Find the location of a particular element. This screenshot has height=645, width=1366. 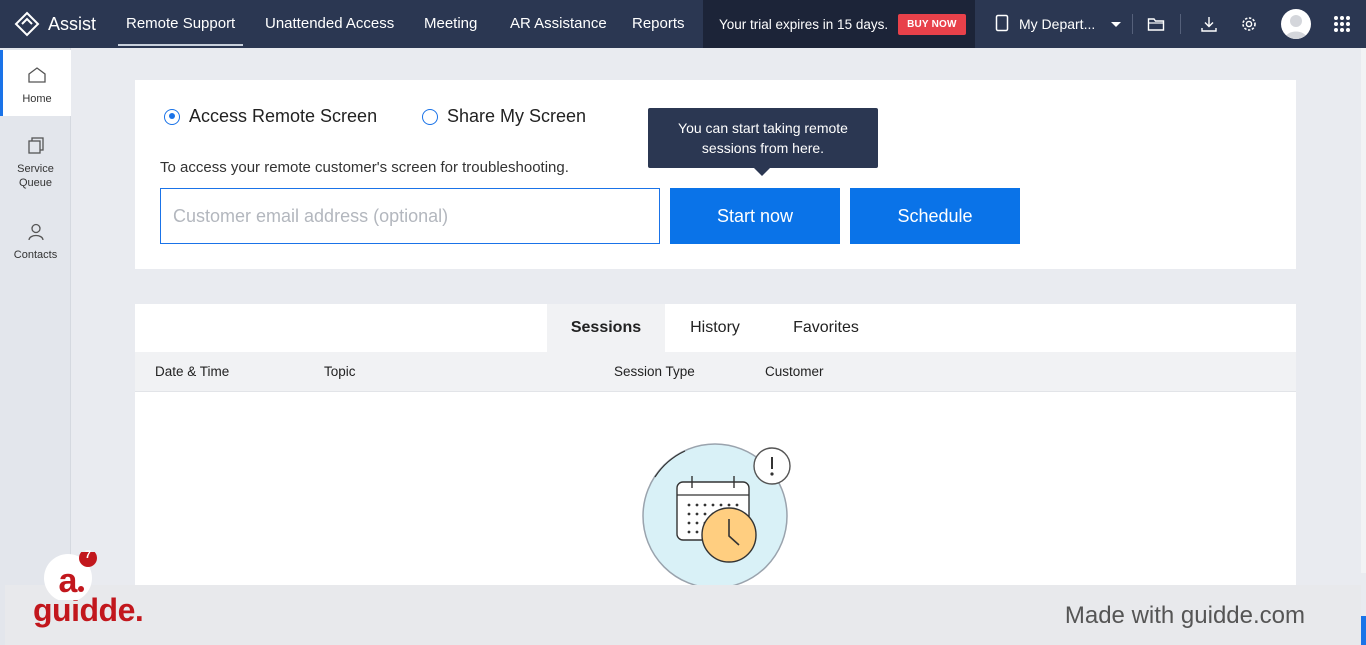

service-queue-icon is located at coordinates (36, 148).